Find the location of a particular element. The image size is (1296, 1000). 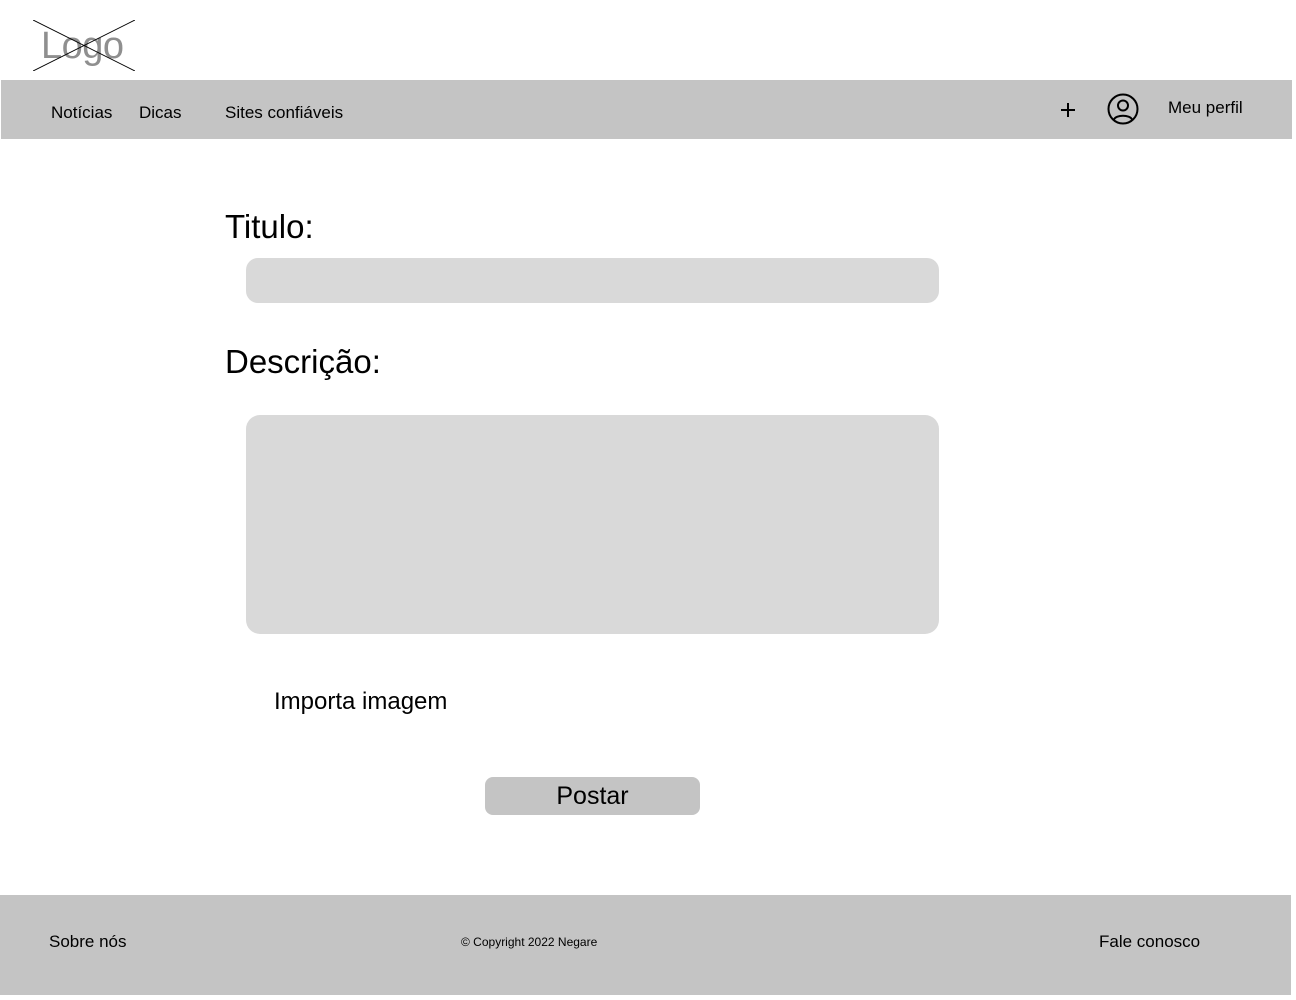

user-circle-icon is located at coordinates (1123, 109).